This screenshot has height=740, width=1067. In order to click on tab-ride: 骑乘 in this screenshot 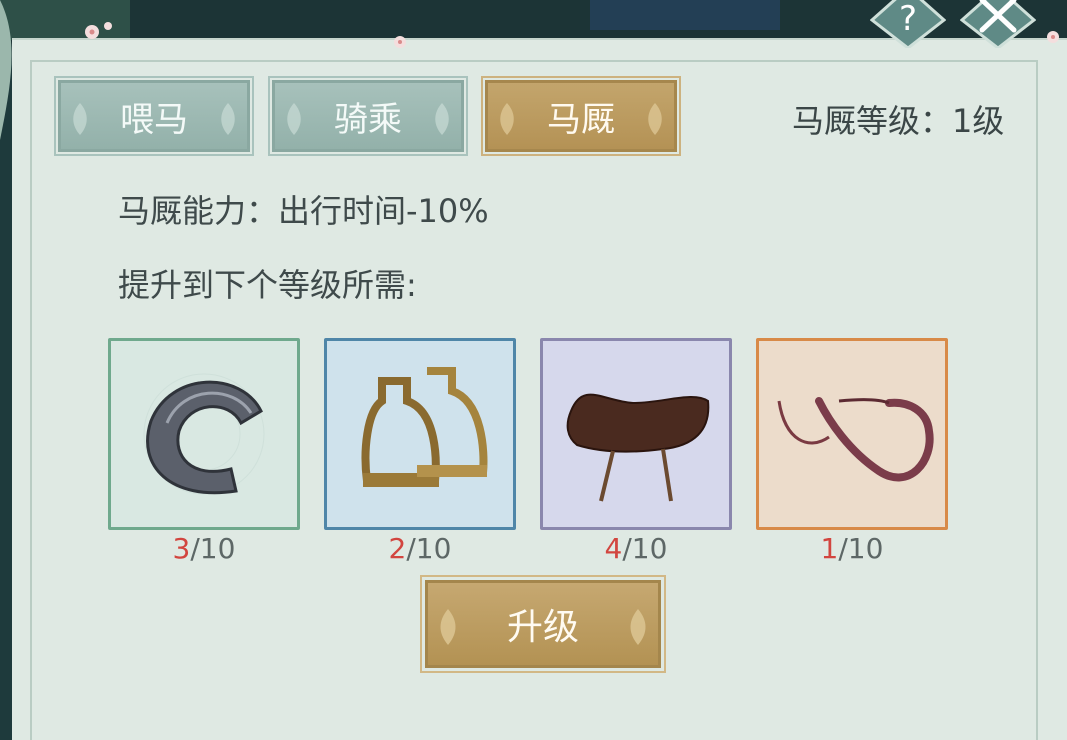, I will do `click(368, 116)`.